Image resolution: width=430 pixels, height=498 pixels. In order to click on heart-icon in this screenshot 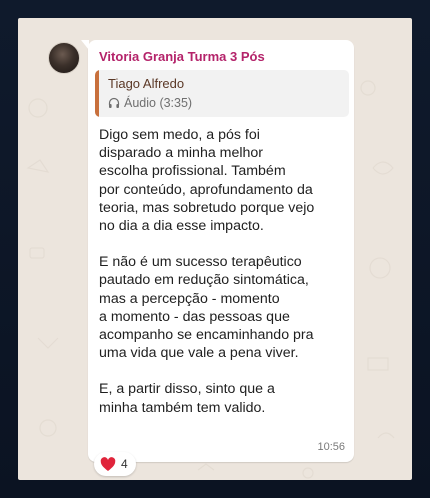, I will do `click(108, 463)`.